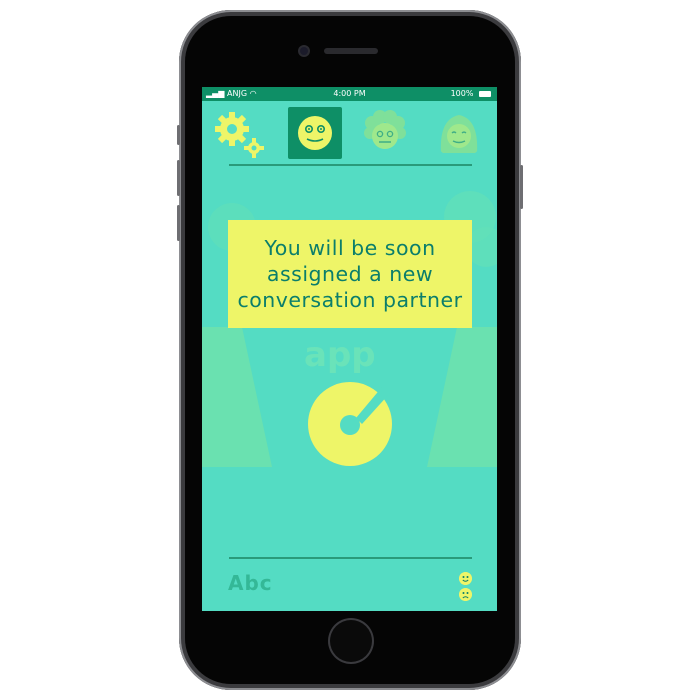 The height and width of the screenshot is (700, 700). What do you see at coordinates (350, 558) in the screenshot?
I see `input-divider` at bounding box center [350, 558].